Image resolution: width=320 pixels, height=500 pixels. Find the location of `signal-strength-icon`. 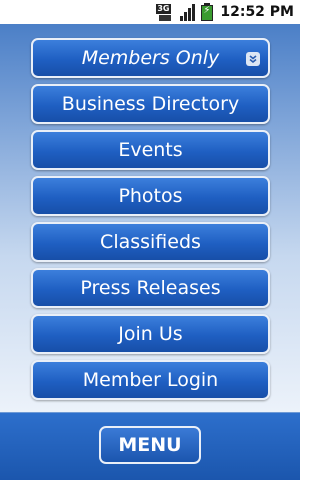

signal-strength-icon is located at coordinates (188, 12).